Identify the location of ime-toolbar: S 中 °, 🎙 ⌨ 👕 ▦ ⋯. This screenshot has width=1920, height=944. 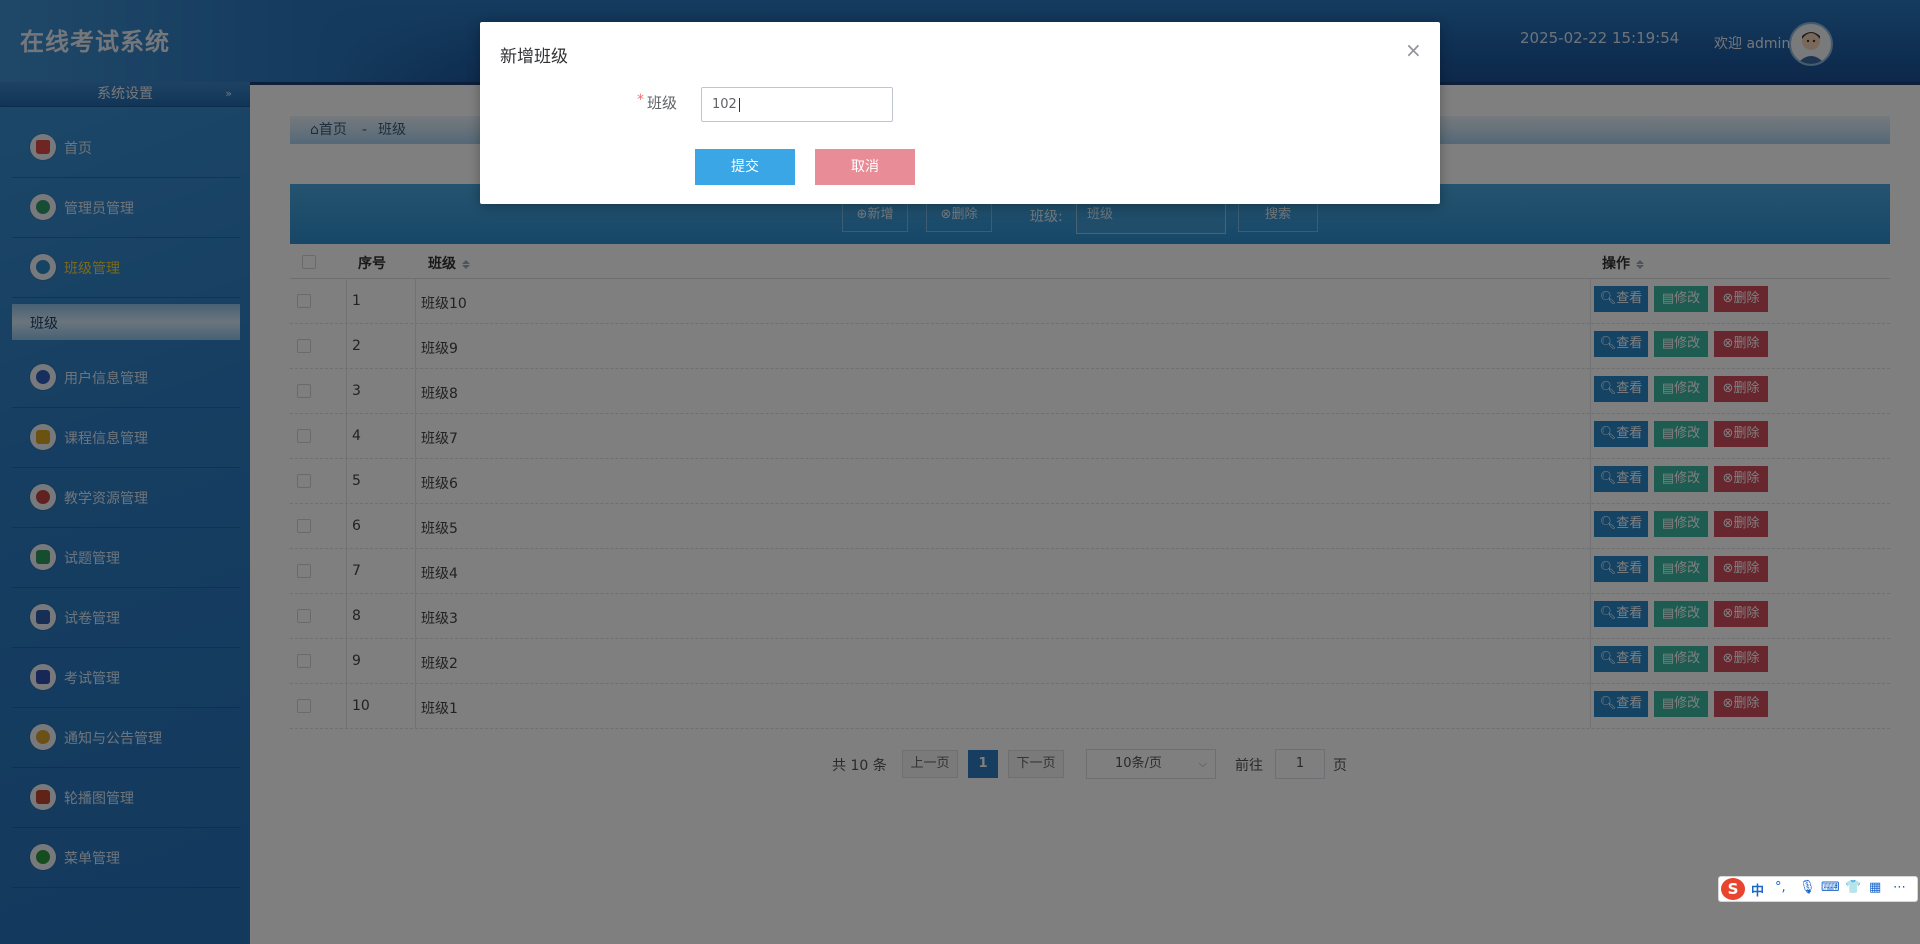
(1818, 889).